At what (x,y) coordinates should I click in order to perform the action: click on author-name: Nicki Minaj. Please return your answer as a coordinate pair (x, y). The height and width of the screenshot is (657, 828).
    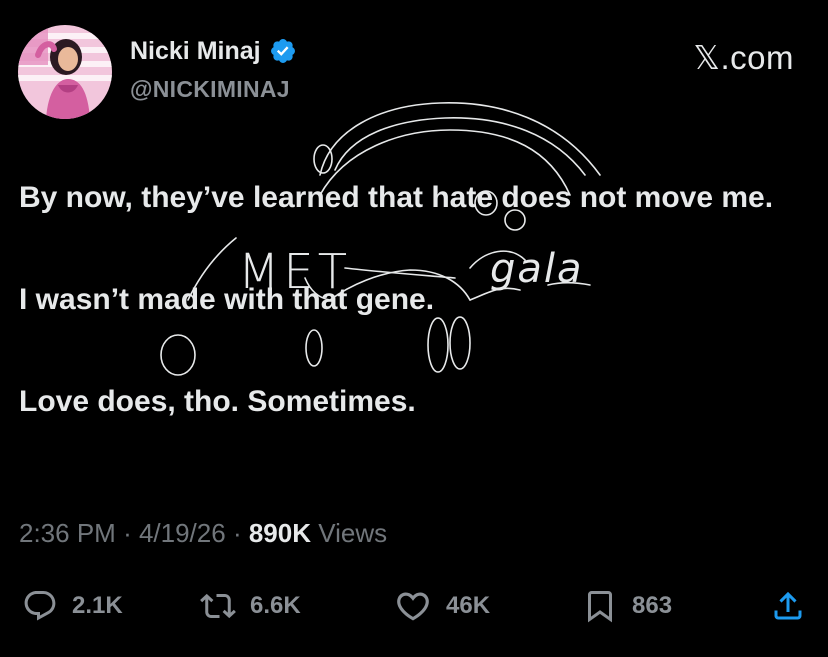
    Looking at the image, I should click on (195, 51).